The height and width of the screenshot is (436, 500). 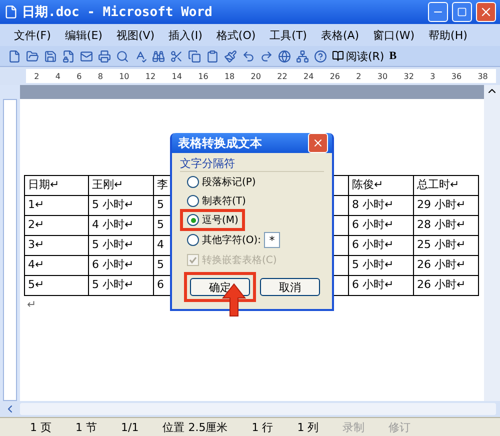 What do you see at coordinates (290, 287) in the screenshot?
I see `cancel-button: 取消` at bounding box center [290, 287].